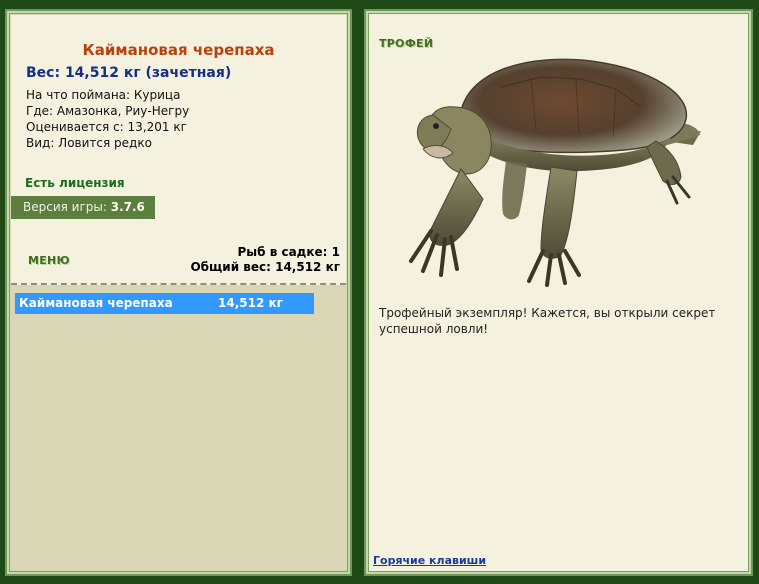  Describe the element at coordinates (429, 560) in the screenshot. I see `hotkeys-link: Горячие клавиши` at that location.